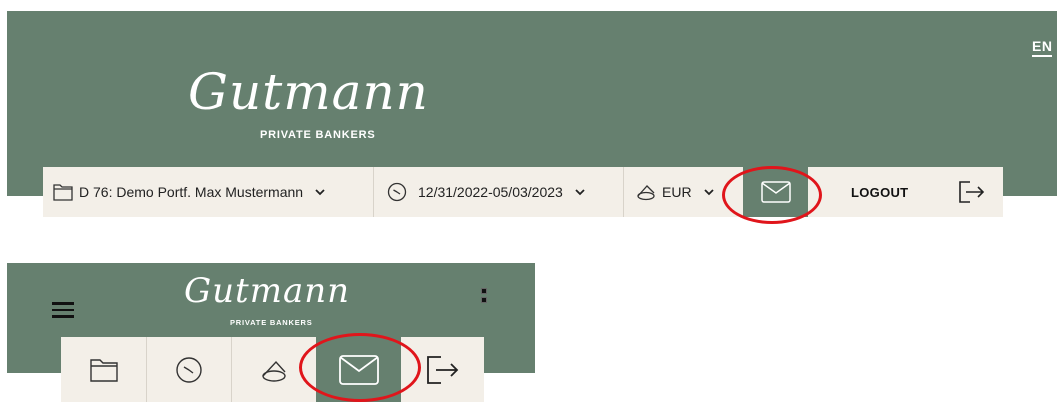 This screenshot has height=402, width=1057. I want to click on logout-button: LOGOUT, so click(891, 192).